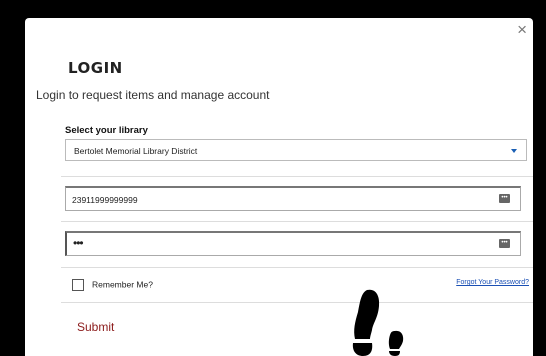 Image resolution: width=546 pixels, height=356 pixels. What do you see at coordinates (105, 200) in the screenshot?
I see `library-card-value: 23911999999999` at bounding box center [105, 200].